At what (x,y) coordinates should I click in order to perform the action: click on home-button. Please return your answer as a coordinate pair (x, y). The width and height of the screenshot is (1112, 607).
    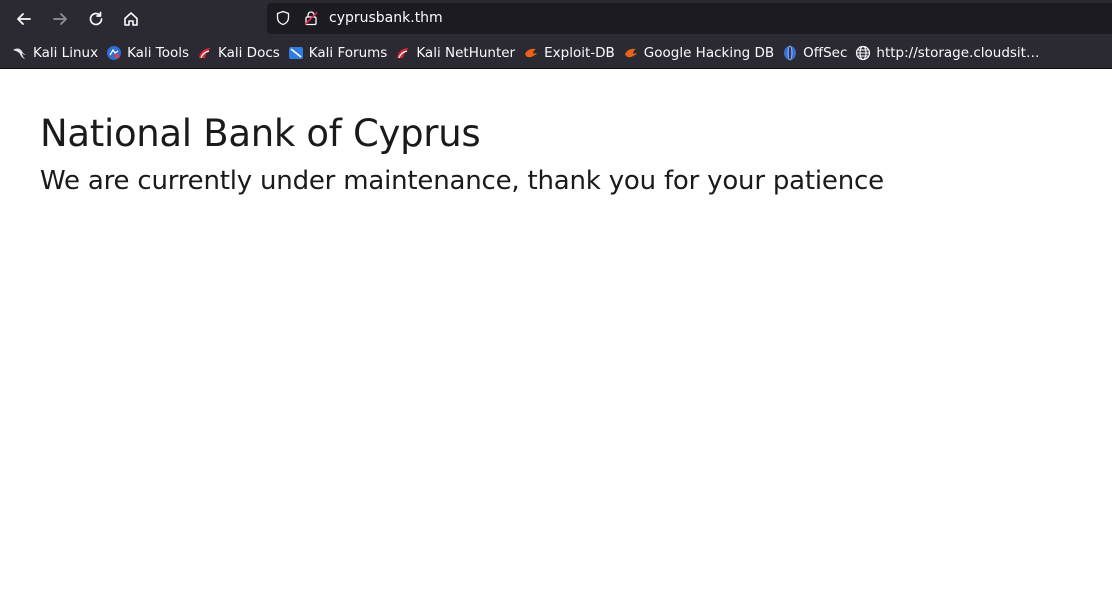
    Looking at the image, I should click on (131, 19).